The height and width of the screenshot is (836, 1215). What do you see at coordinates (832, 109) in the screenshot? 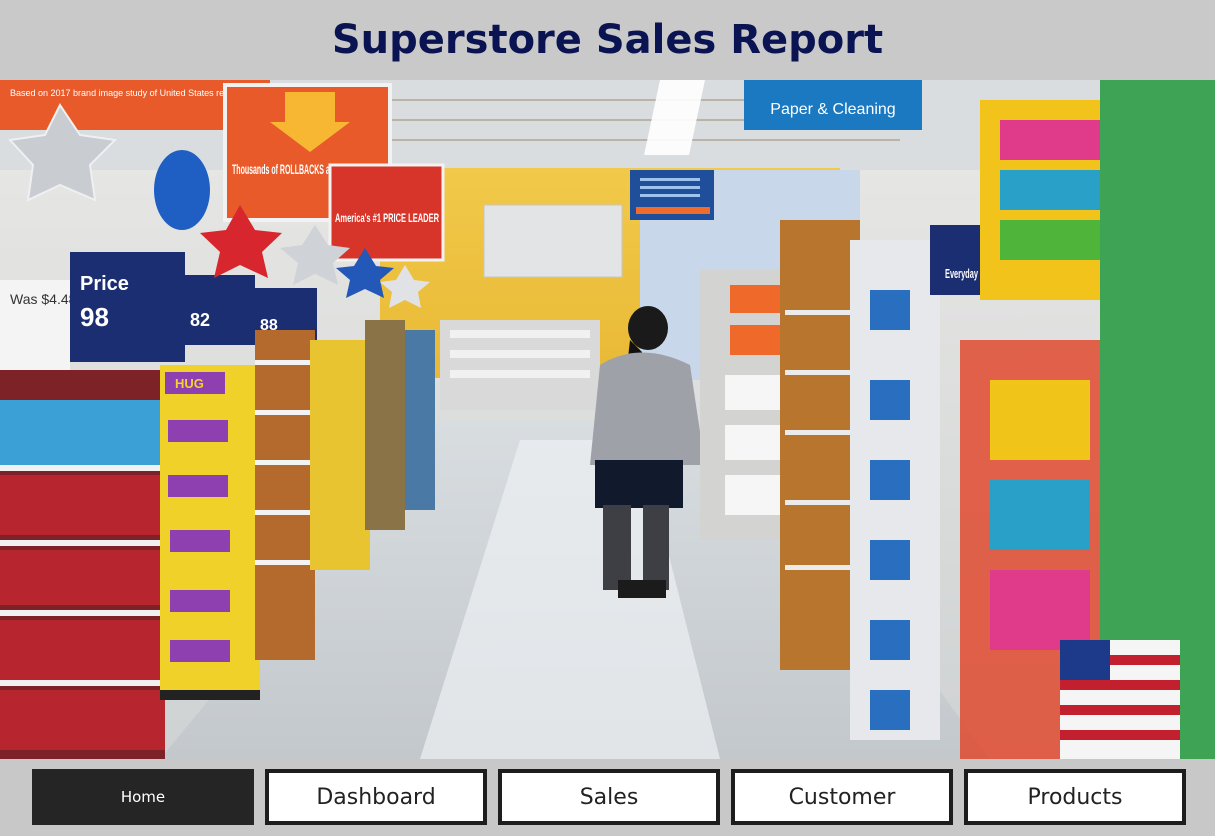
I see `sign-paper-cleaning: Paper & Cleaning` at bounding box center [832, 109].